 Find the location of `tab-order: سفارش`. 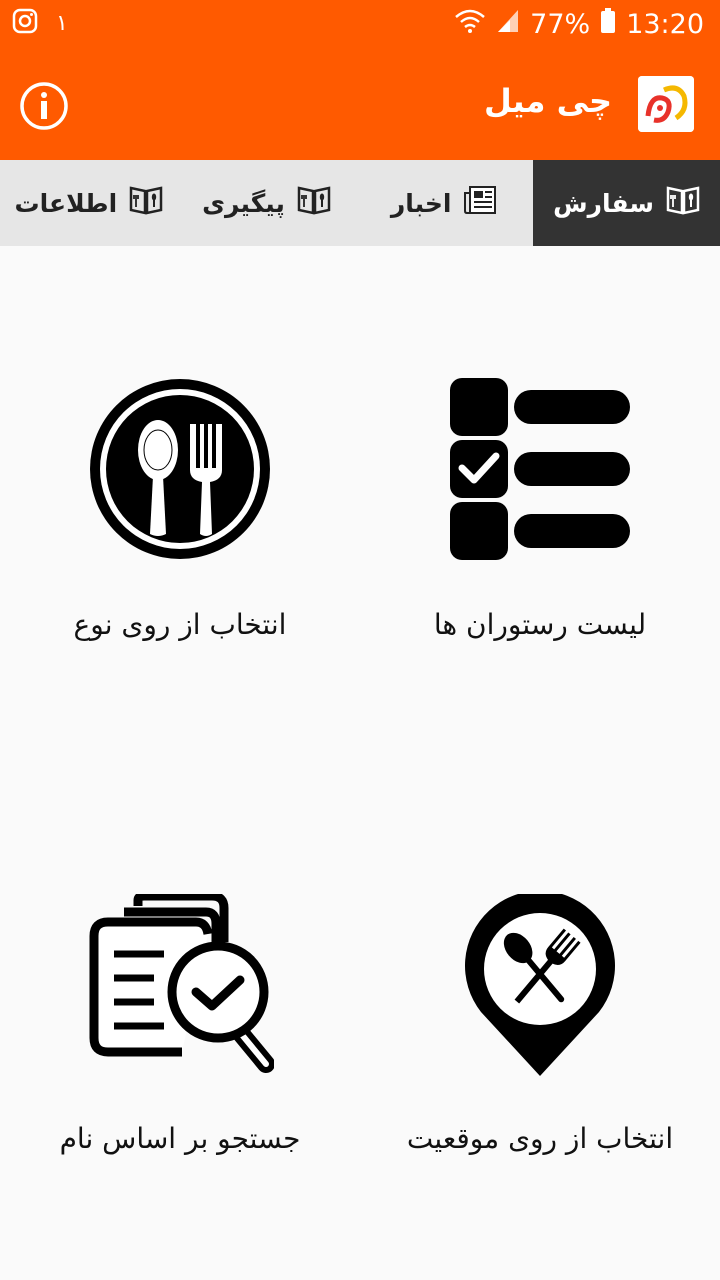

tab-order: سفارش is located at coordinates (626, 203).